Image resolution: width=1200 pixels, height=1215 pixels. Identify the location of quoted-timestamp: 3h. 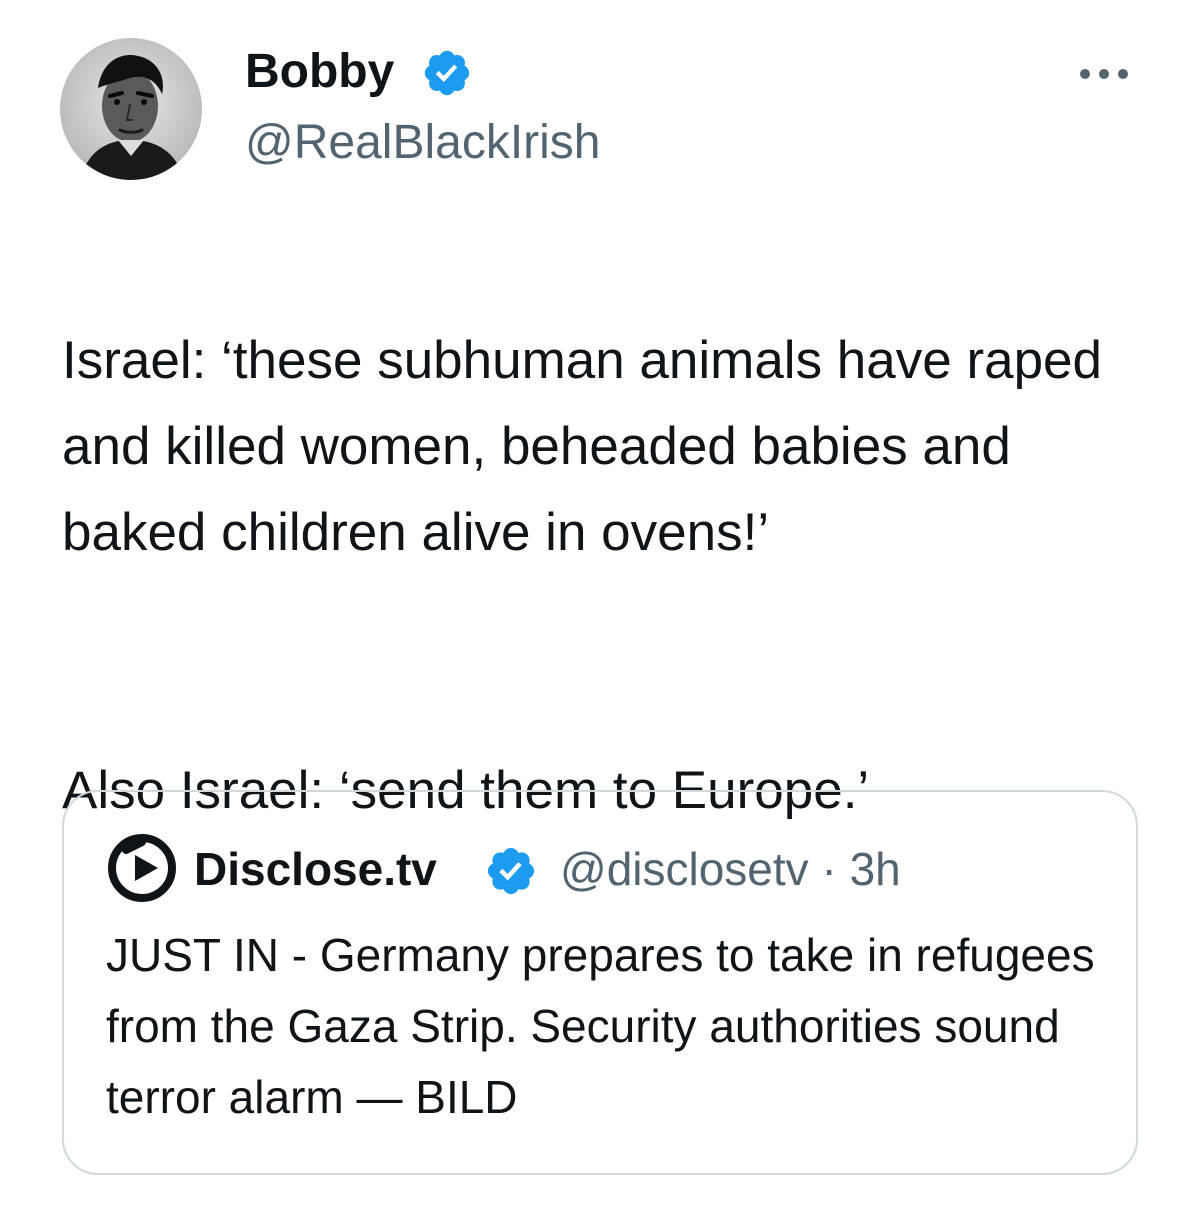
(875, 869).